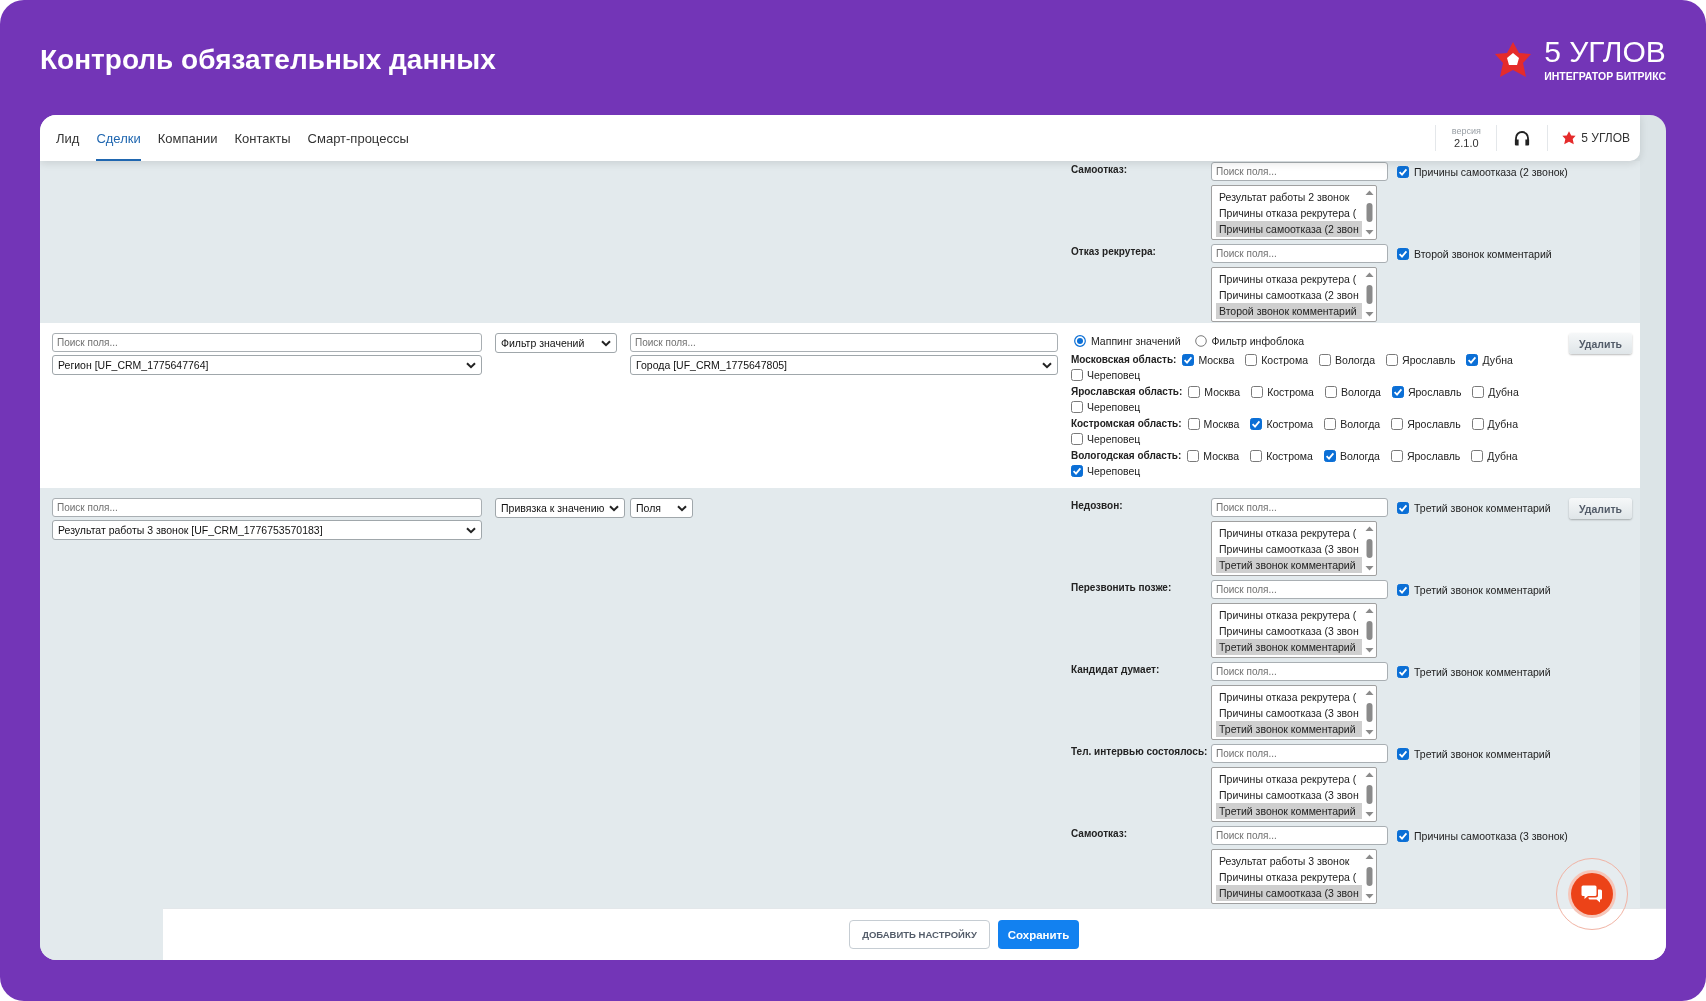 The image size is (1706, 1001). I want to click on list-option: Результат работы 2 звонок, so click(1289, 196).